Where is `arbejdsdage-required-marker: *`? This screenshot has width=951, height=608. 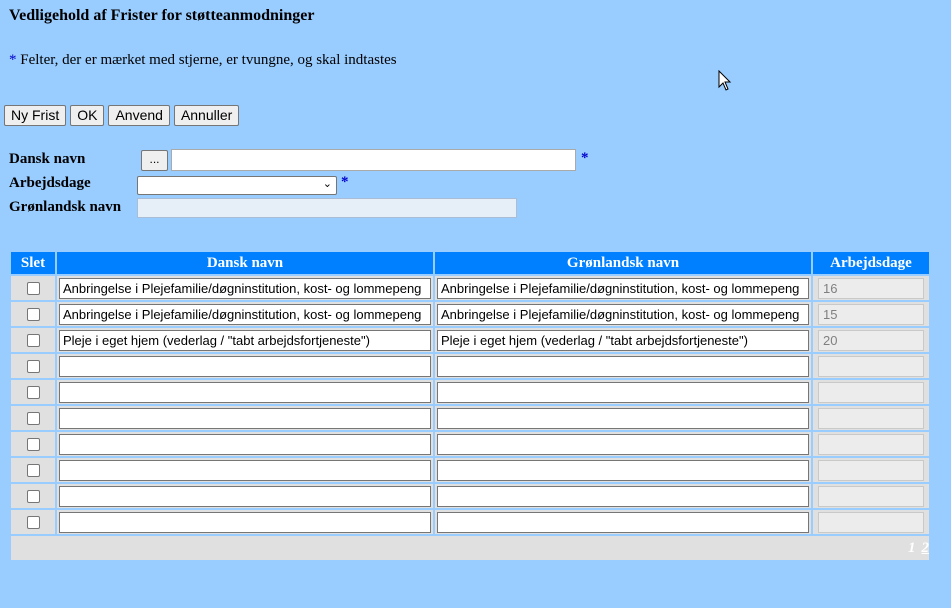
arbejdsdage-required-marker: * is located at coordinates (345, 182).